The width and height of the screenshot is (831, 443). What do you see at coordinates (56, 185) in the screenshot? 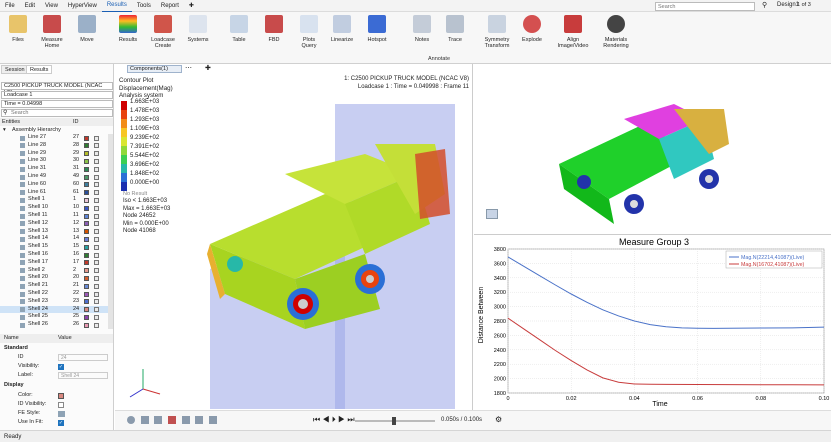
I see `tree-row: Line 60 60` at bounding box center [56, 185].